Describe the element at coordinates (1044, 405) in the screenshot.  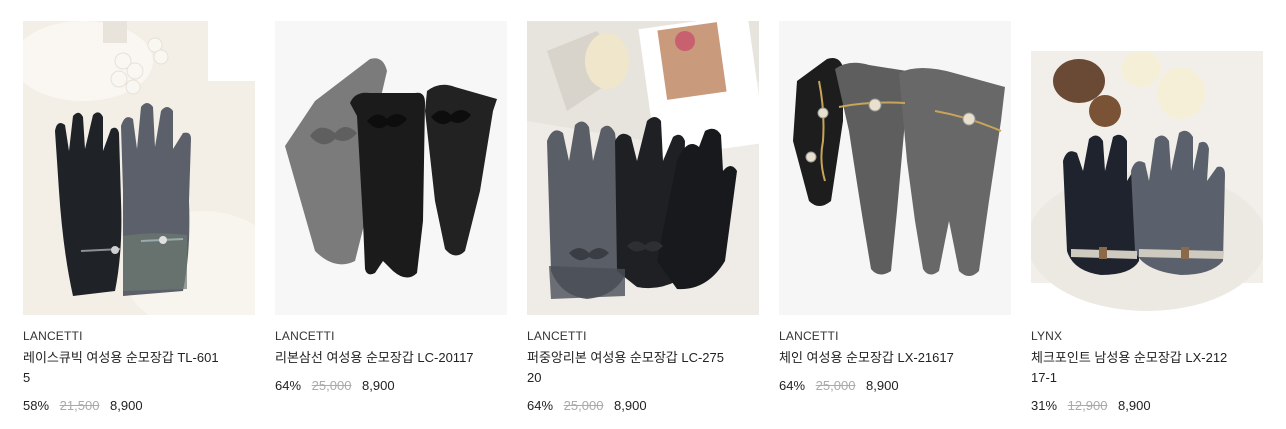
I see `discount-rate: 31%` at that location.